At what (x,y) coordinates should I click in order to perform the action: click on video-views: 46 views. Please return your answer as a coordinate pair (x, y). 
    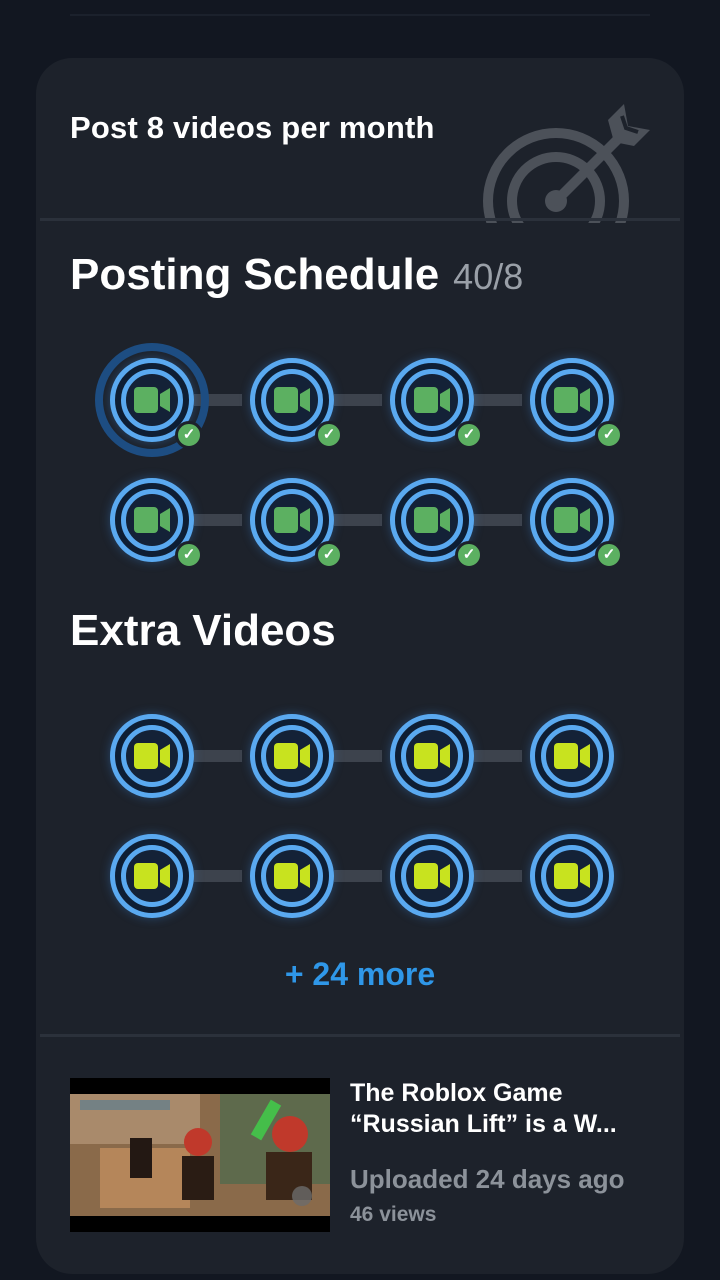
    Looking at the image, I should click on (393, 1214).